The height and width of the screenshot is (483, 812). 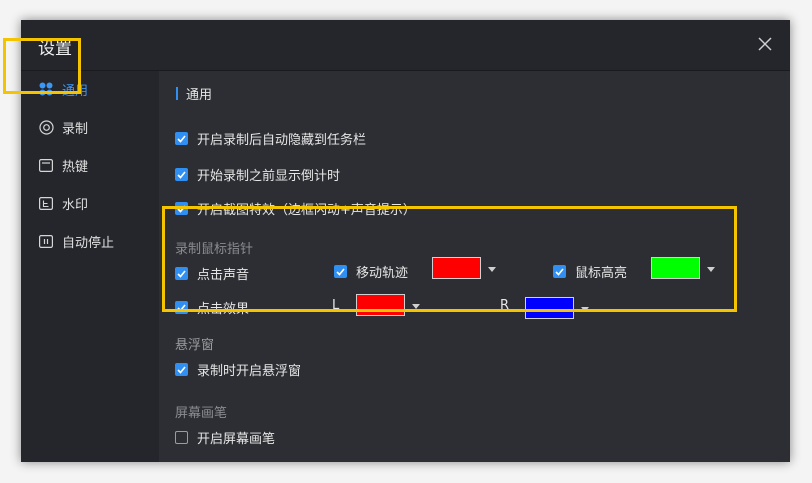 I want to click on option-label: 开启录制后自动隐藏到任务栏, so click(x=282, y=140).